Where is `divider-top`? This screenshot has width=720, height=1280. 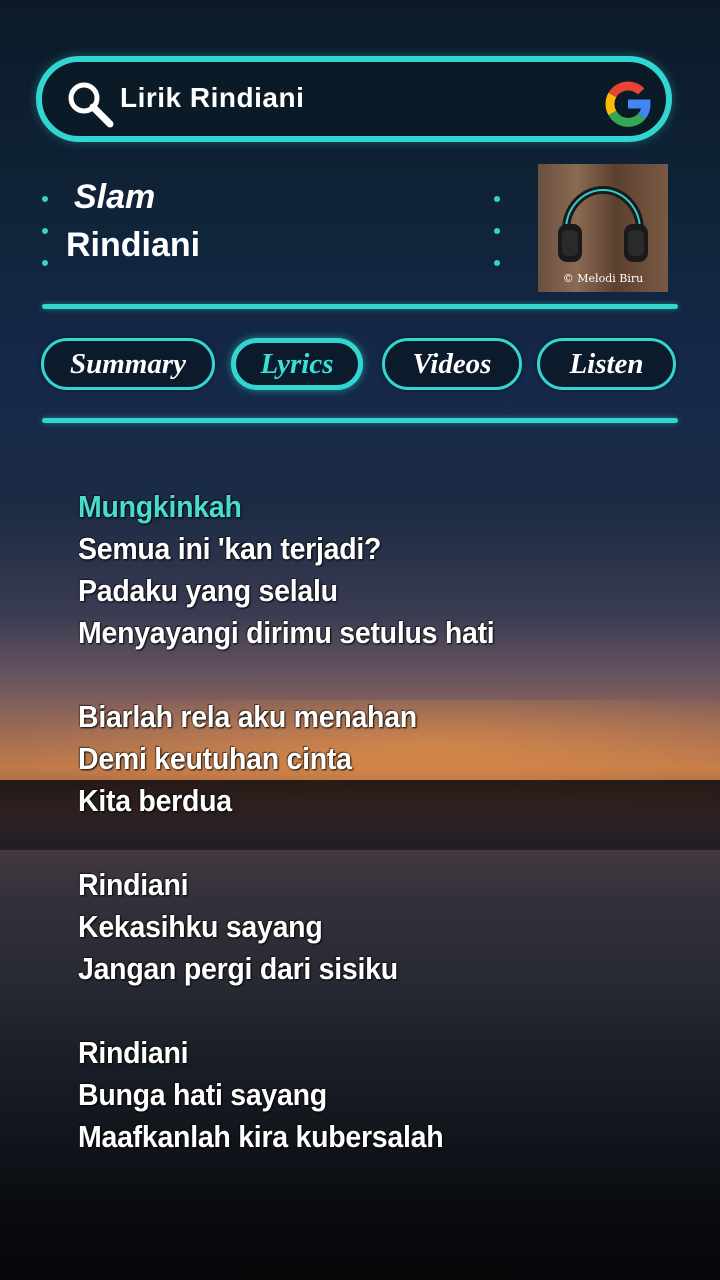 divider-top is located at coordinates (360, 306).